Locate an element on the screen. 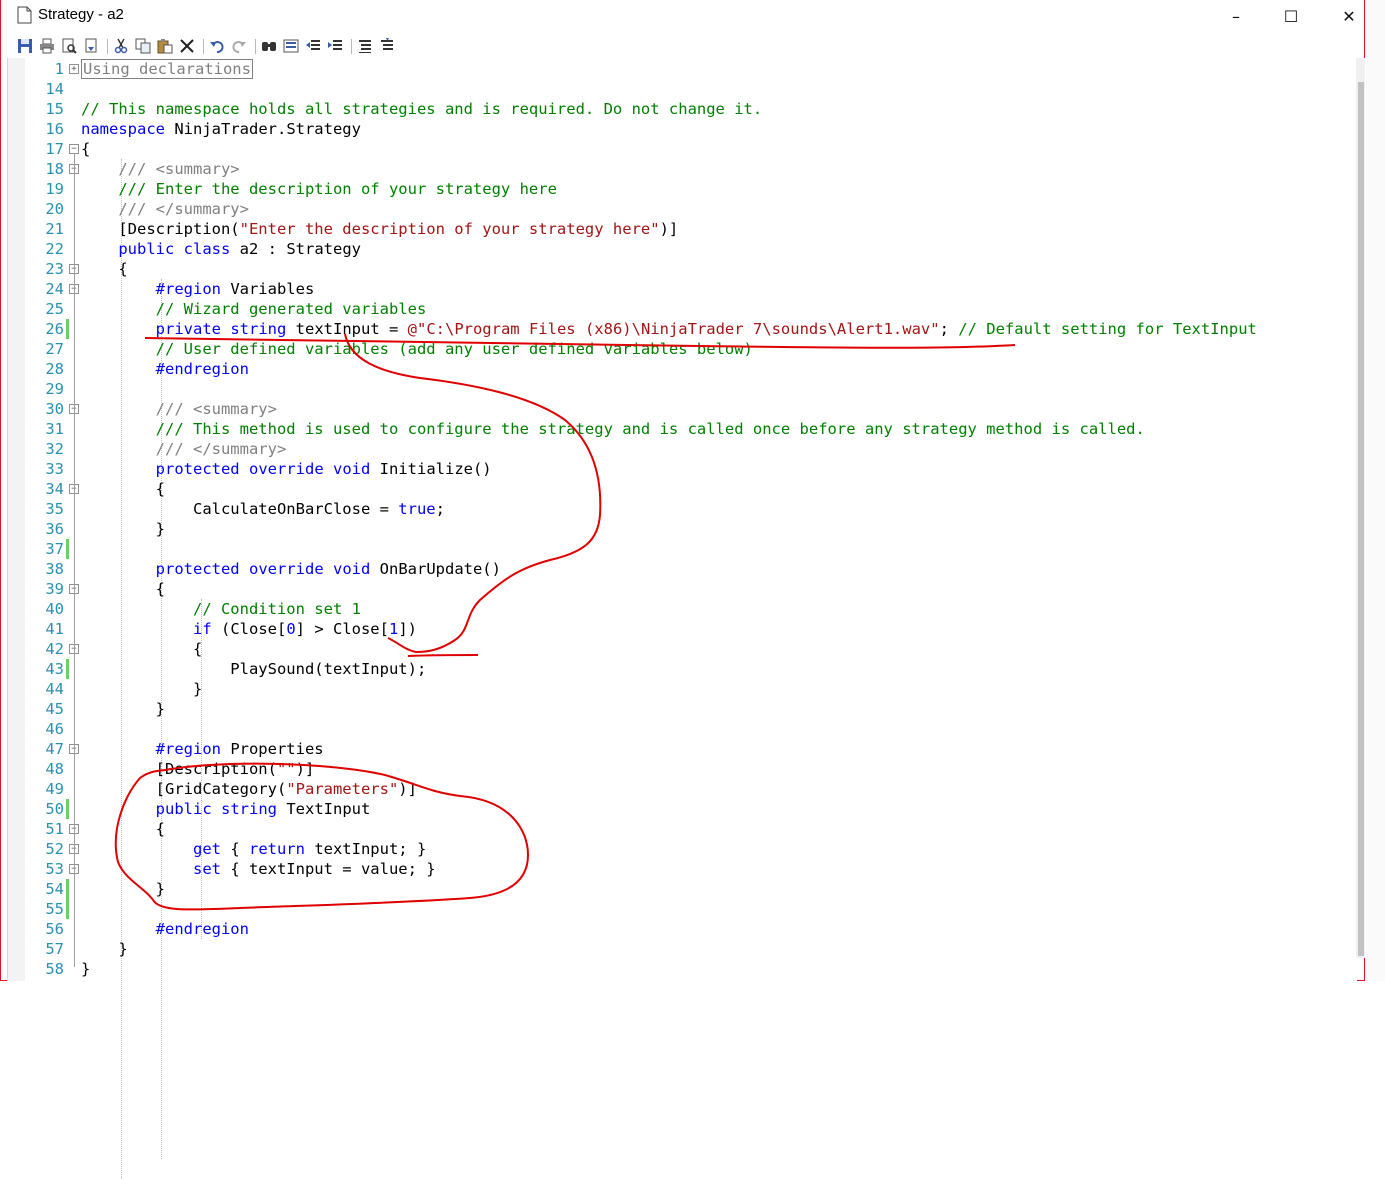 The height and width of the screenshot is (1179, 1385). code-line: 35 CalculateOnBarClose = true; is located at coordinates (682, 509).